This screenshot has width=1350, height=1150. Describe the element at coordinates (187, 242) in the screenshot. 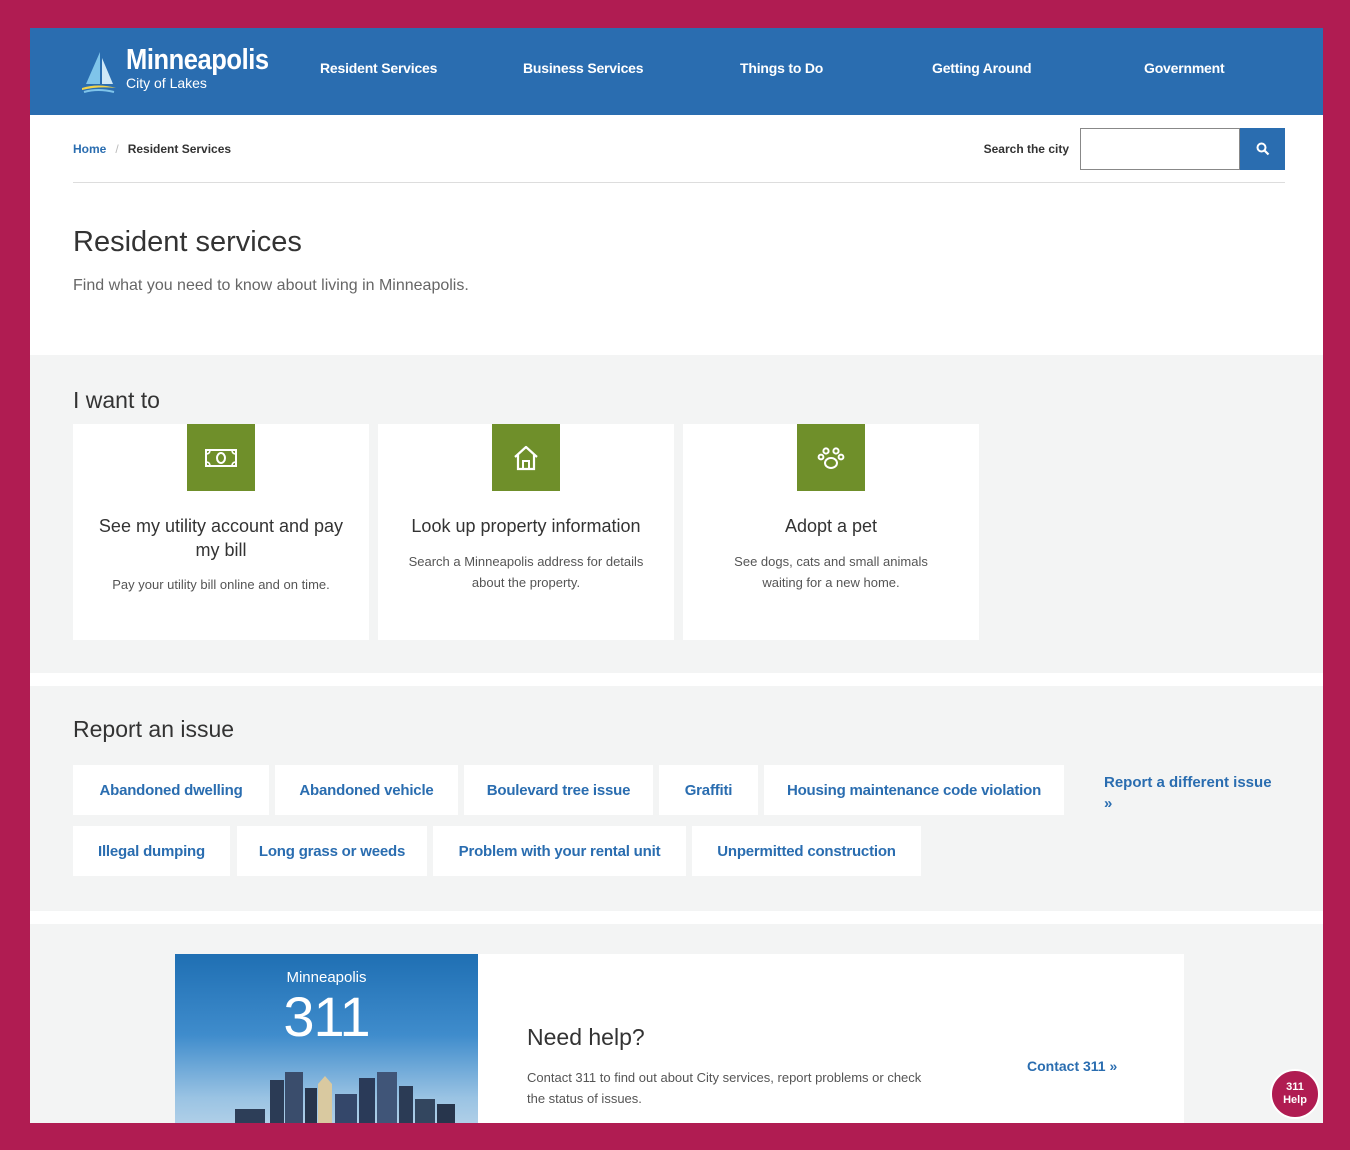

I see `page-title: Resident services` at that location.